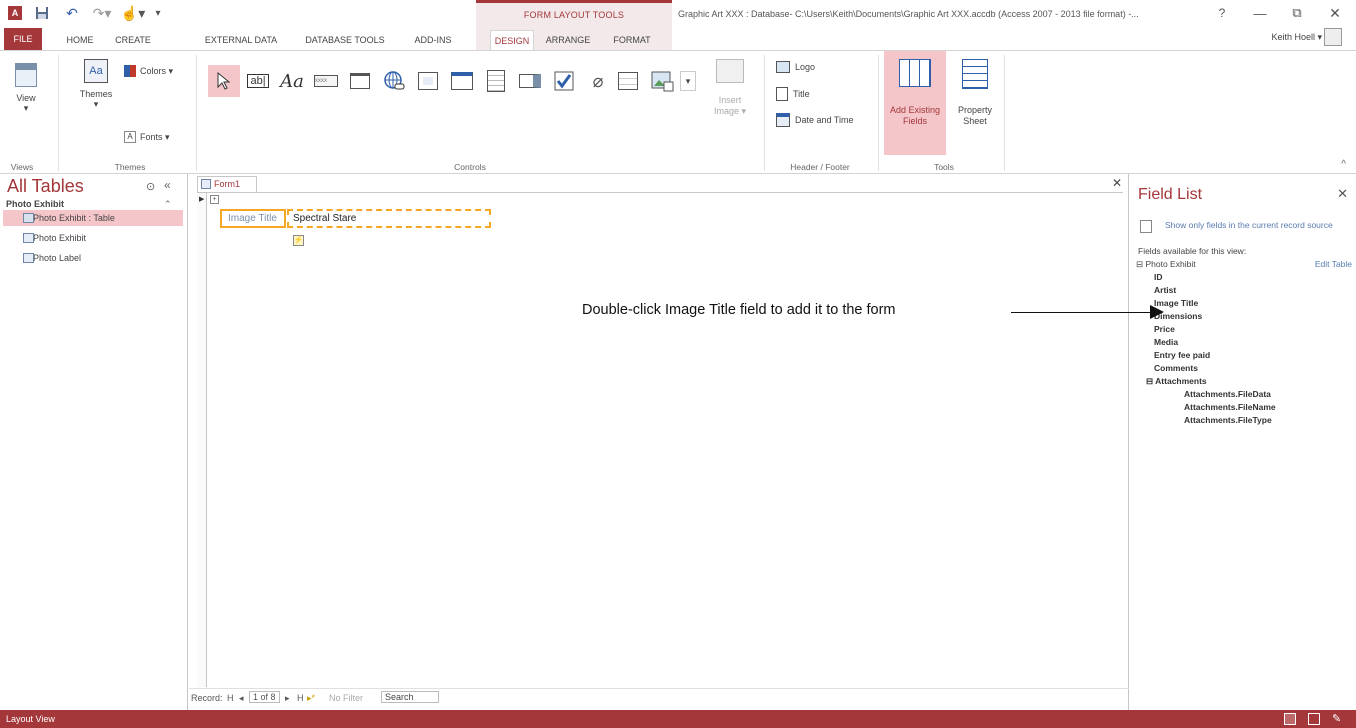 The image size is (1356, 728). Describe the element at coordinates (433, 40) in the screenshot. I see `tab-add-ins: ADD-INS` at that location.